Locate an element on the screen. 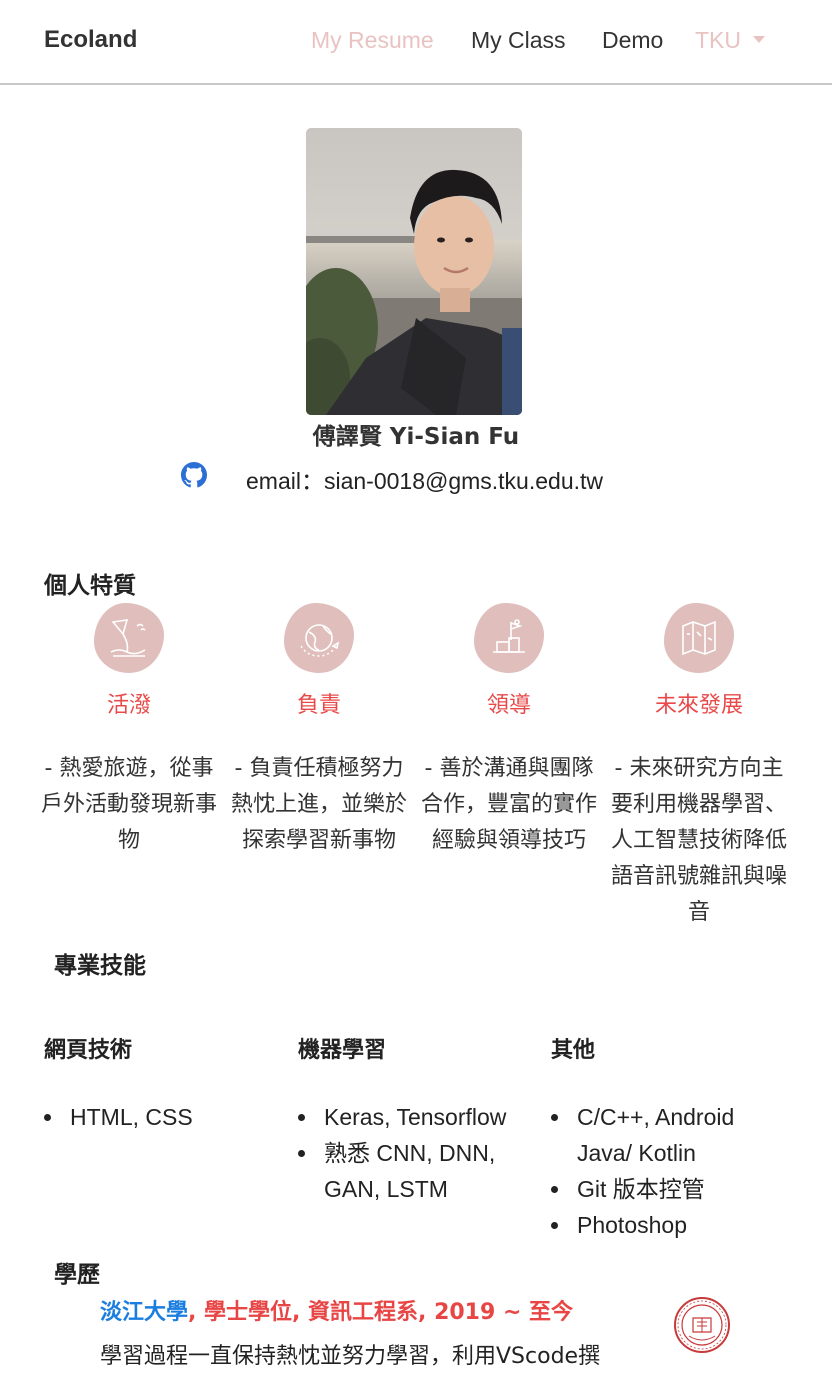 This screenshot has height=1378, width=832. summit-flag-icon is located at coordinates (509, 638).